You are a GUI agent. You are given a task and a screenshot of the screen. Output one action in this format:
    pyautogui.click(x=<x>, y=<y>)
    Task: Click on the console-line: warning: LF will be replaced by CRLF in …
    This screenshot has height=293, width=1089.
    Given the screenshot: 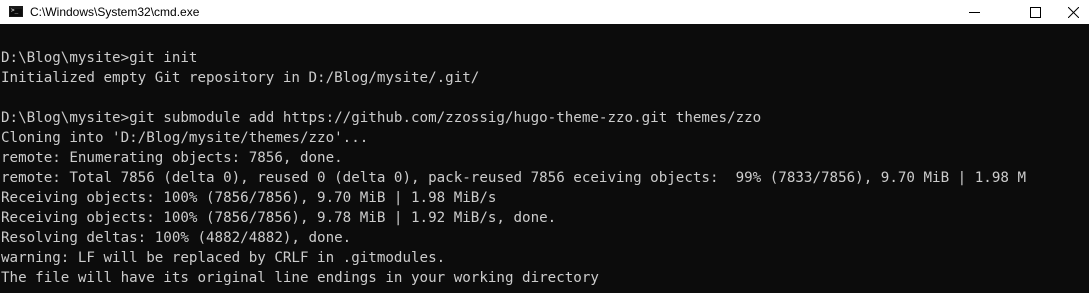 What is the action you would take?
    pyautogui.click(x=223, y=258)
    